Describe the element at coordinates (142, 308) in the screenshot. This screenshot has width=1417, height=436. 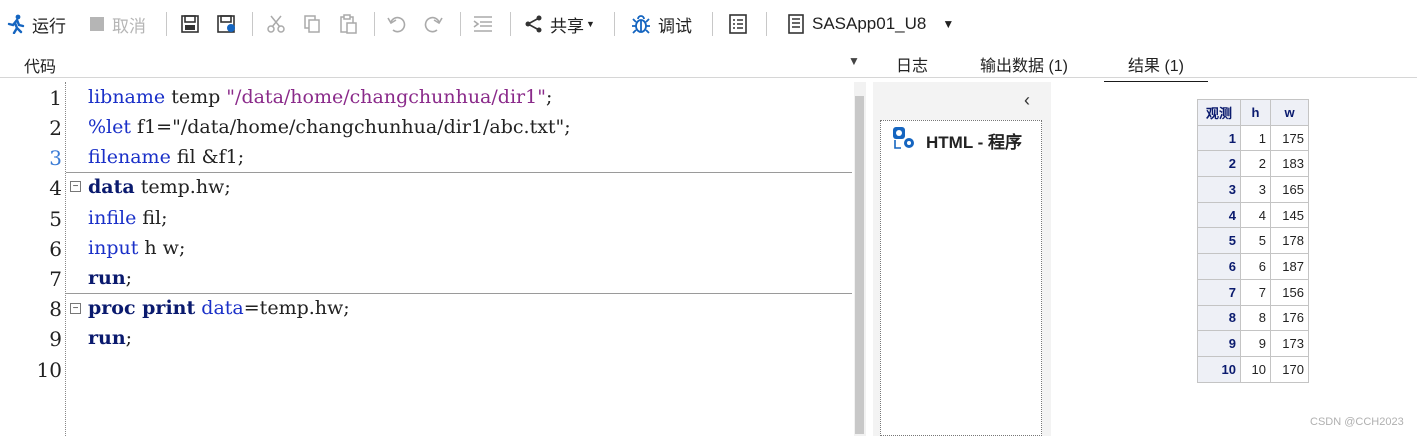
I see `code-token: proc print` at that location.